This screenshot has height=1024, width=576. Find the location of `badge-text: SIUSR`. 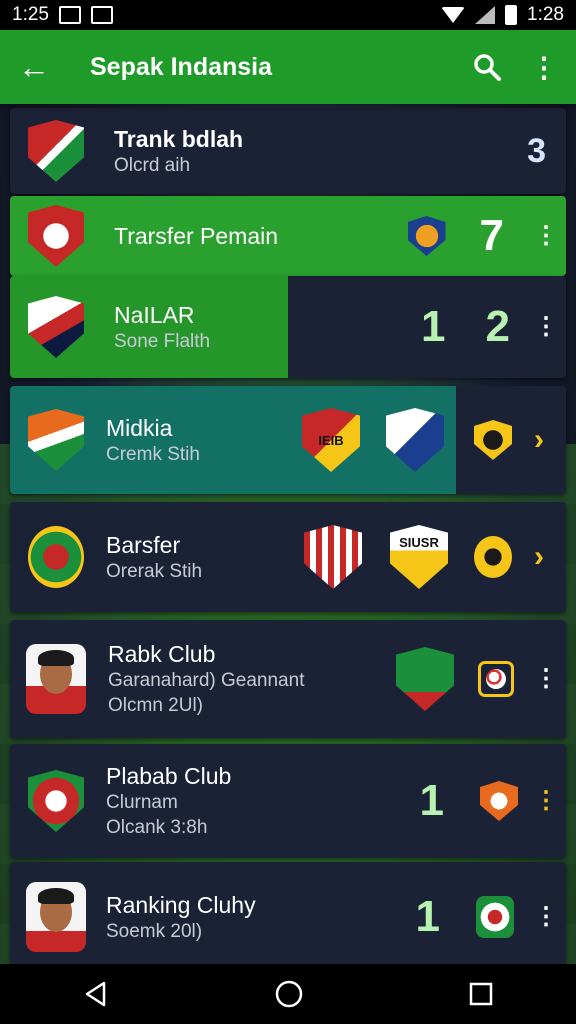

badge-text: SIUSR is located at coordinates (419, 542).